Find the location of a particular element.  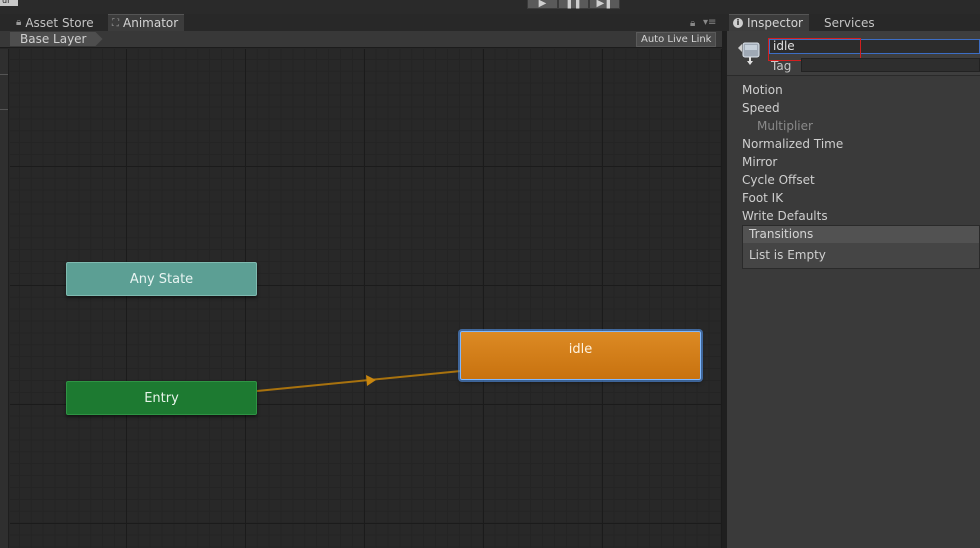

tag-field is located at coordinates (890, 65).